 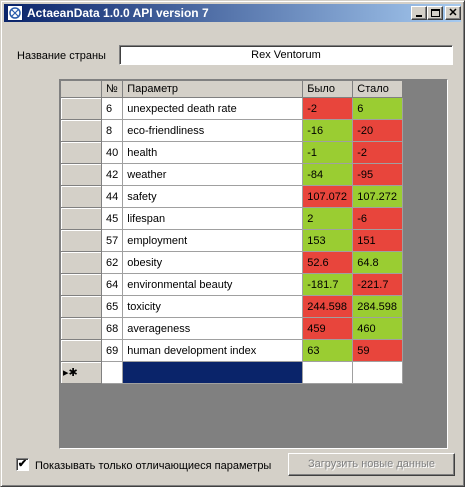 I want to click on cell-was: 2, so click(x=328, y=218).